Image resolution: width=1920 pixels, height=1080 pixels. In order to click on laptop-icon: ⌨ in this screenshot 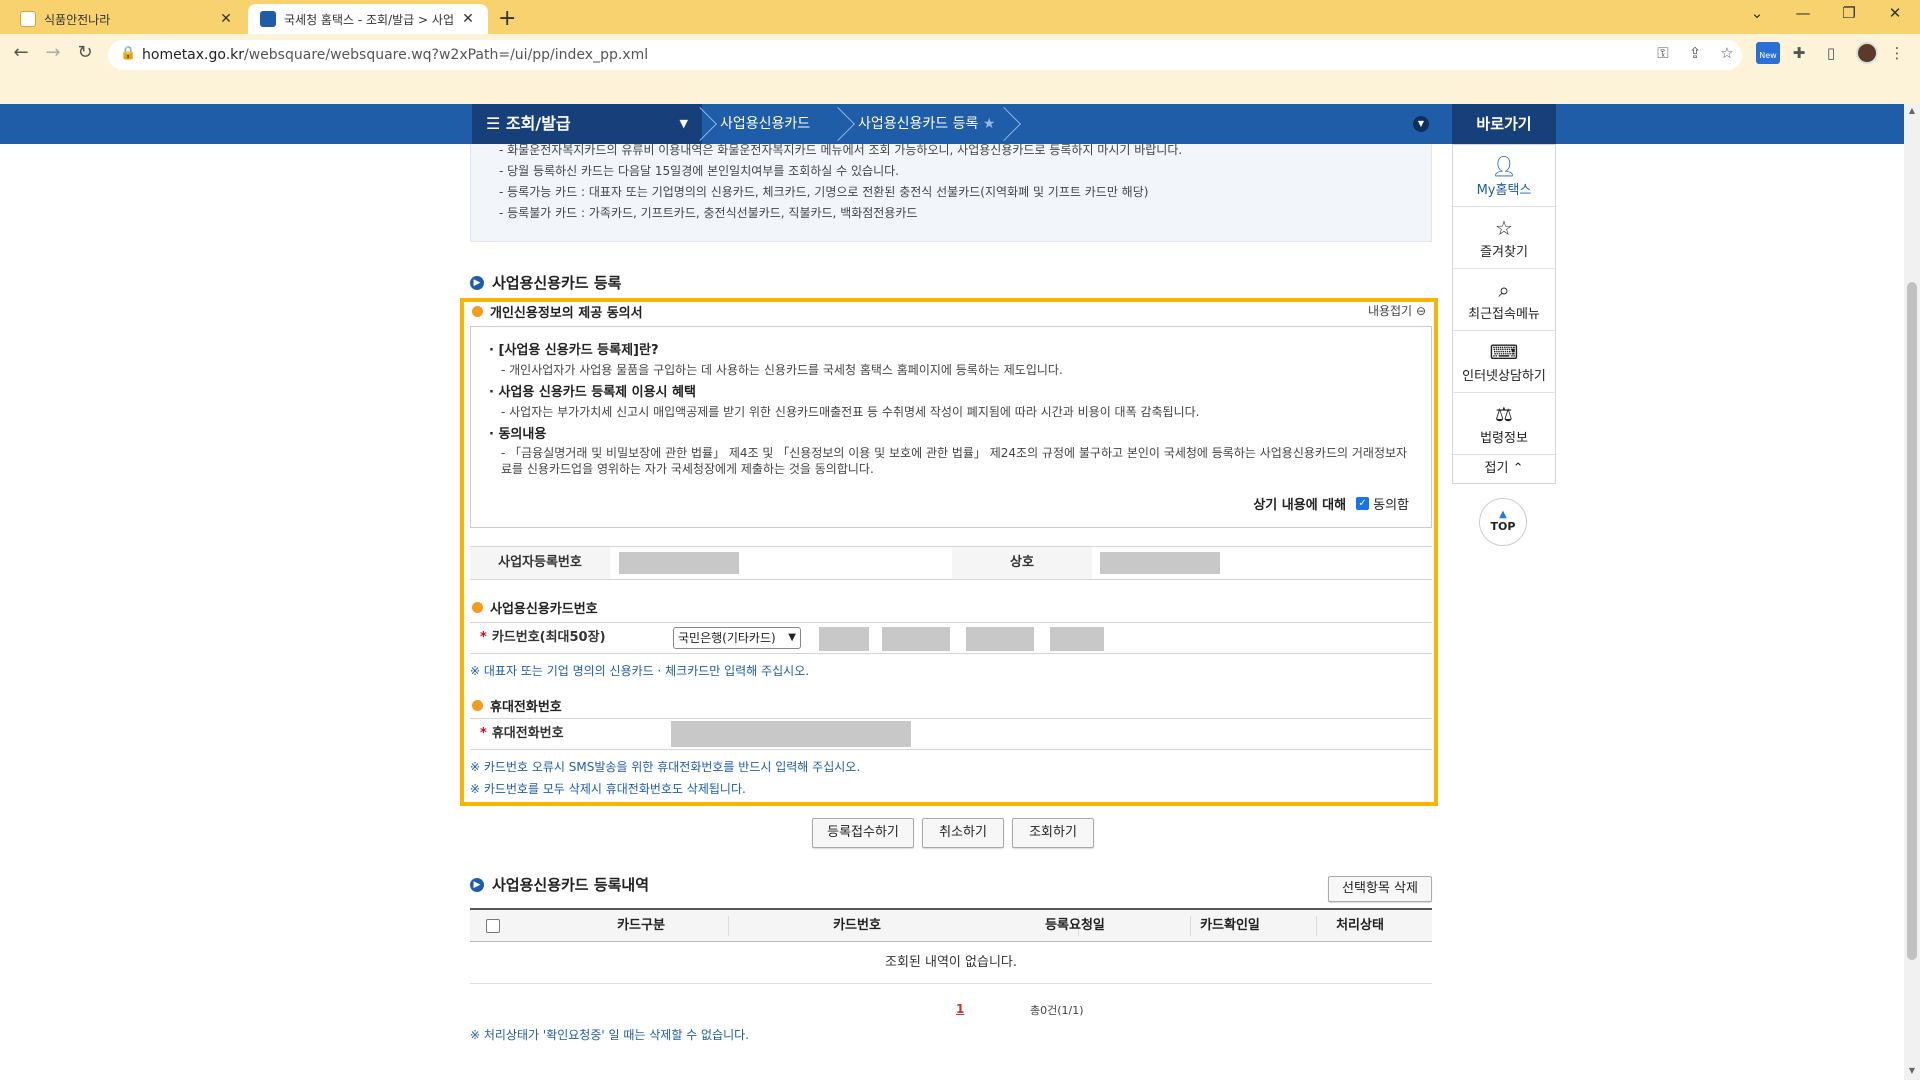, I will do `click(1504, 352)`.